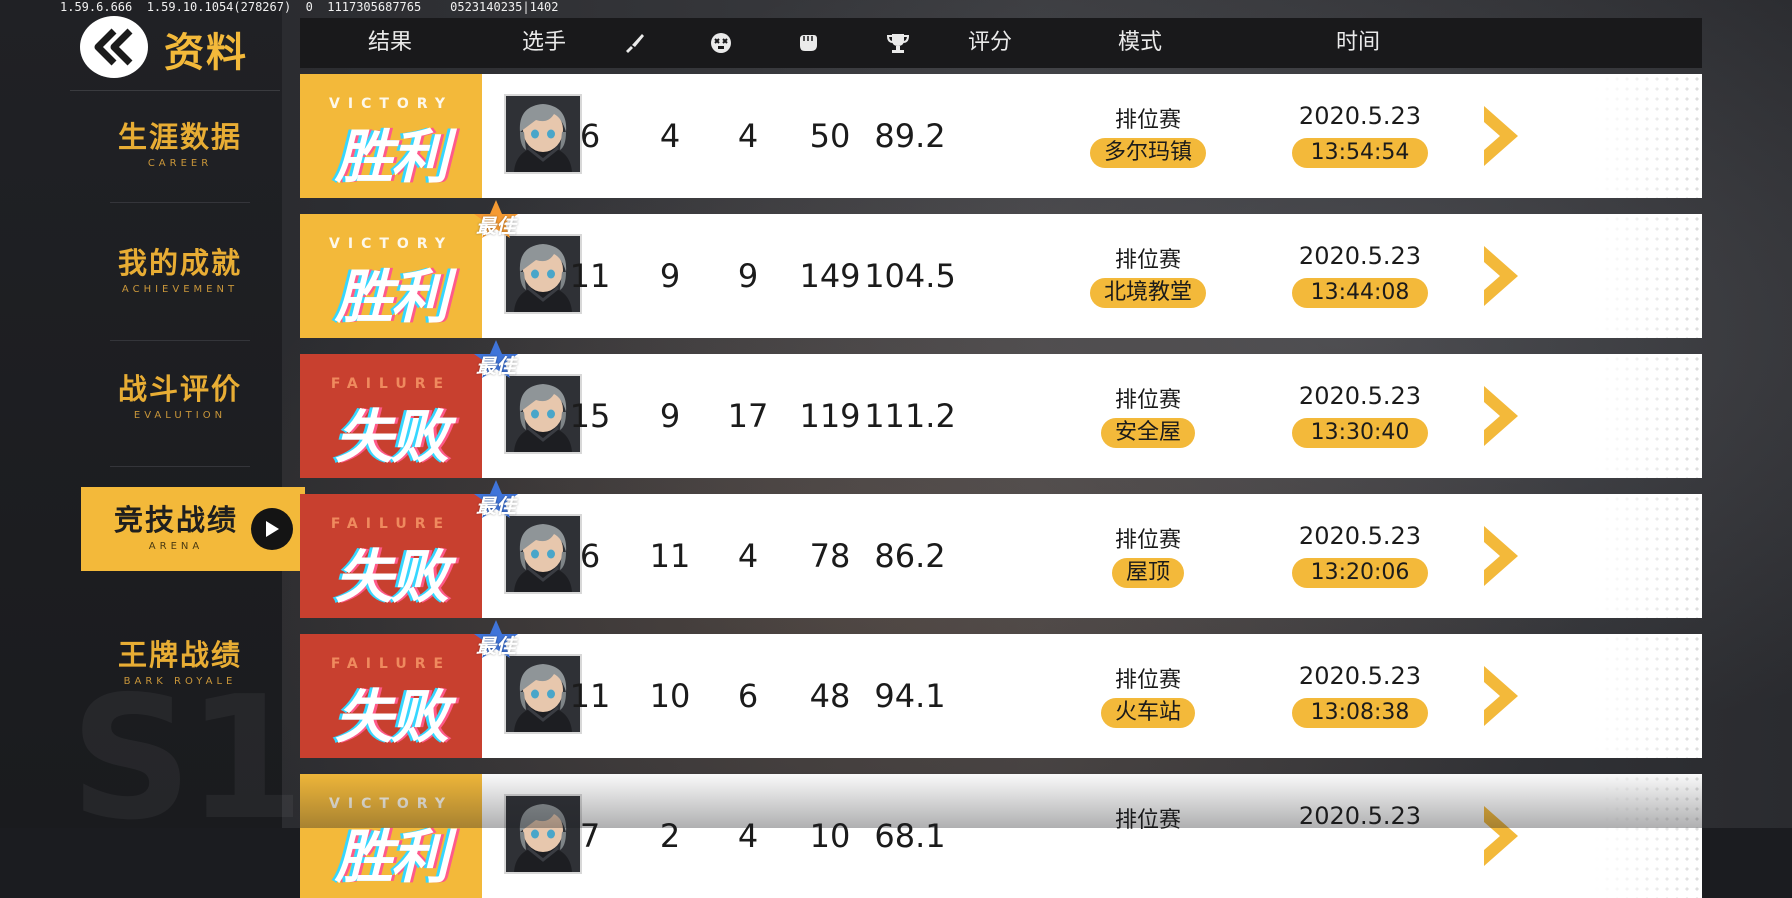 The height and width of the screenshot is (898, 1792). I want to click on map-badge: 安全屋, so click(1148, 433).